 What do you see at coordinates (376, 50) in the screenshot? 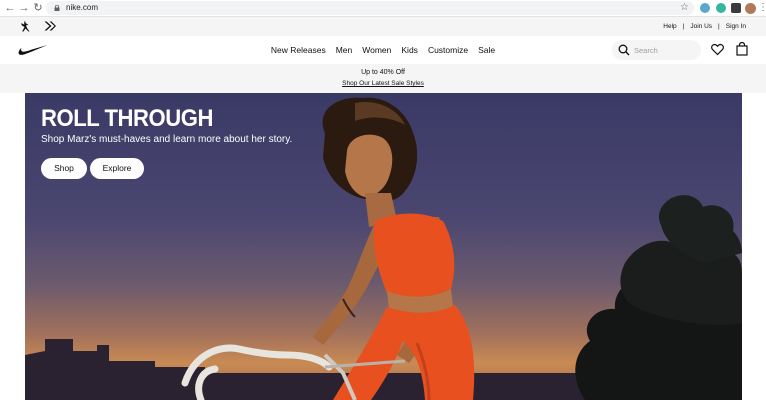
I see `nav-item-women: Women` at bounding box center [376, 50].